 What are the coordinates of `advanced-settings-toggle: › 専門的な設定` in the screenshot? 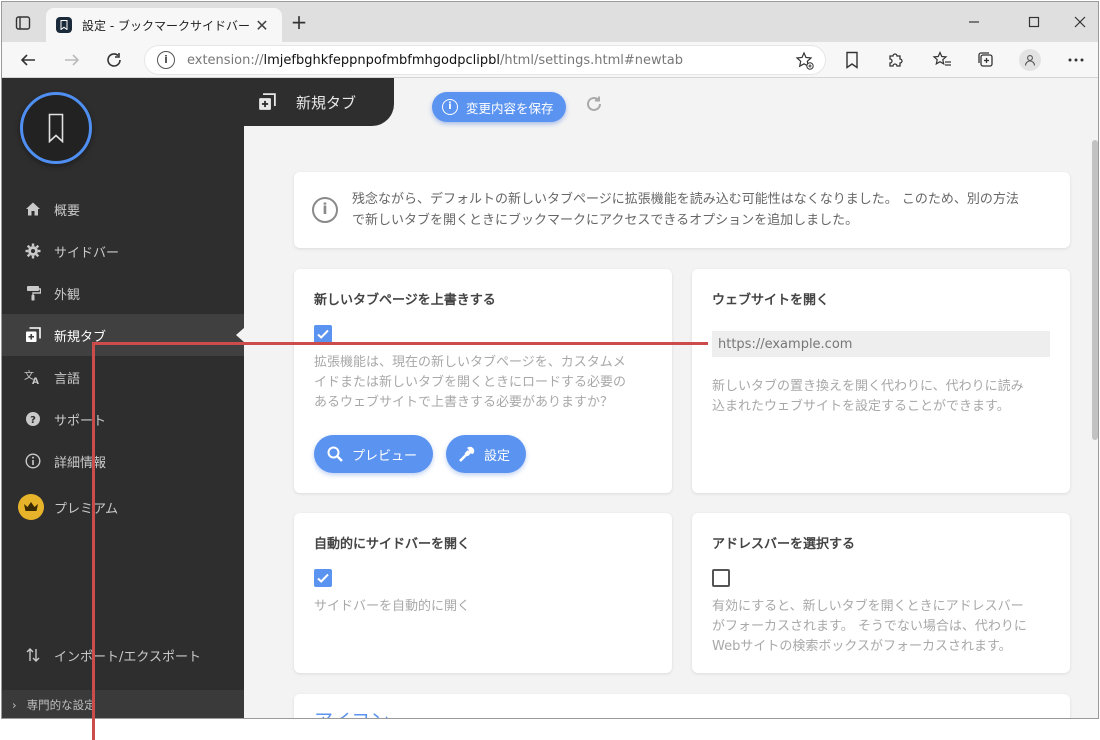 It's located at (123, 704).